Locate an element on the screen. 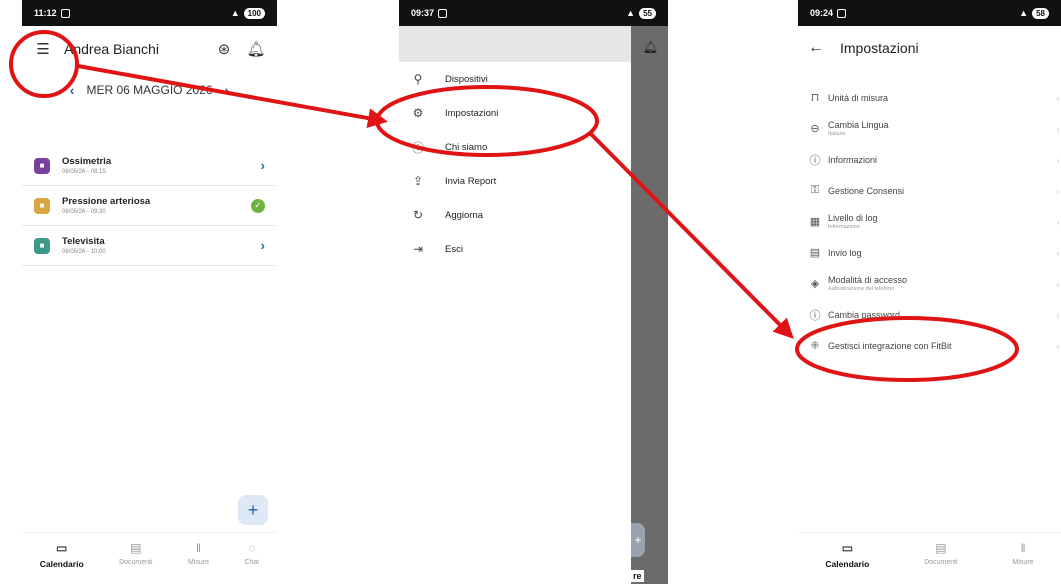 Image resolution: width=1061 pixels, height=584 pixels. upload-icon: ⇪ is located at coordinates (418, 181).